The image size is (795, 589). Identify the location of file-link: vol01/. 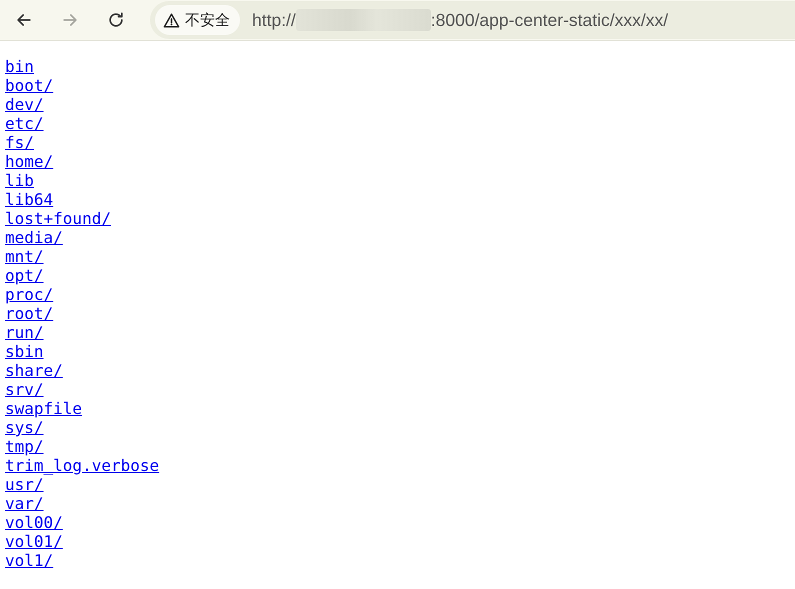
(34, 541).